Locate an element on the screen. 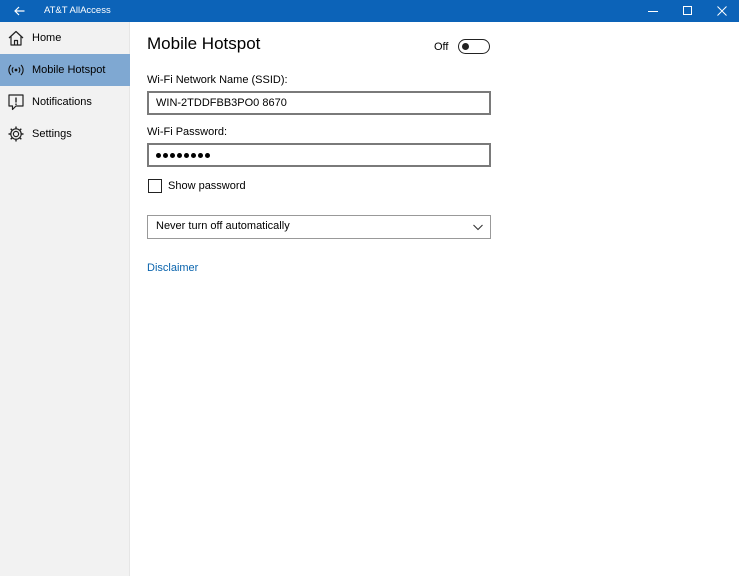  back-arrow-icon is located at coordinates (18, 11).